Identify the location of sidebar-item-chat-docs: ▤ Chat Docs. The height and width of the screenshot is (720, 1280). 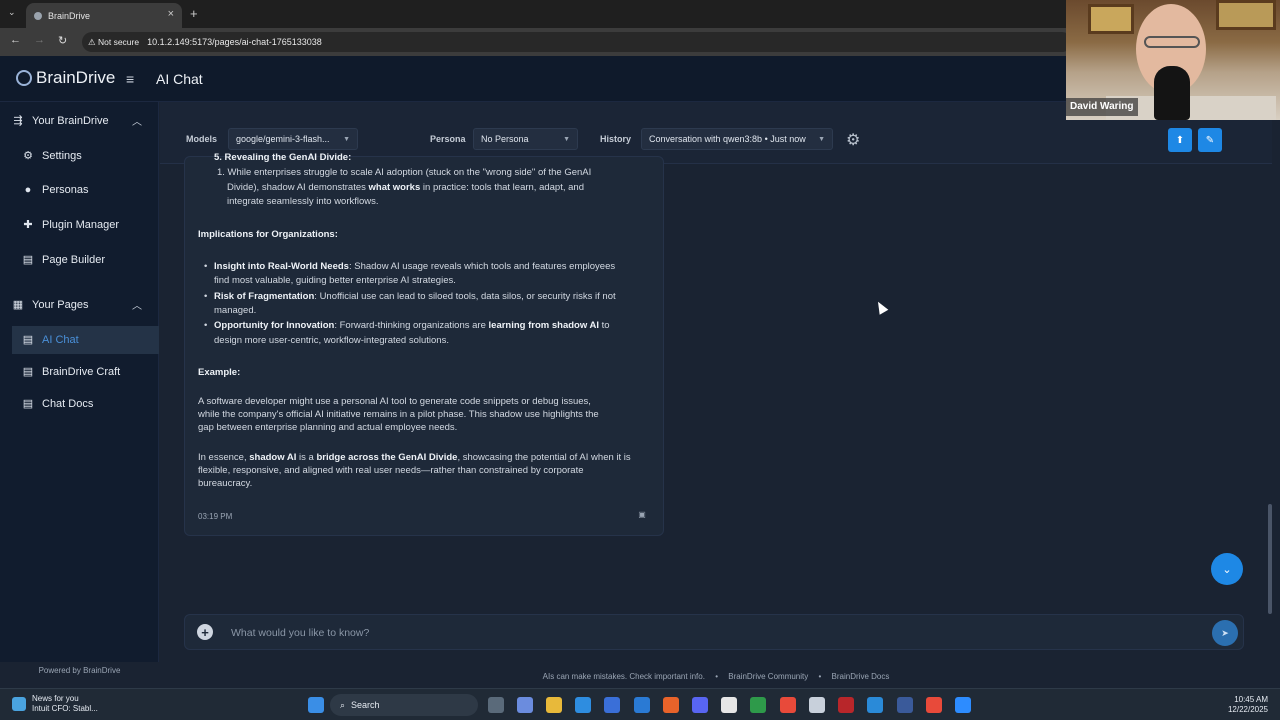
(58, 404).